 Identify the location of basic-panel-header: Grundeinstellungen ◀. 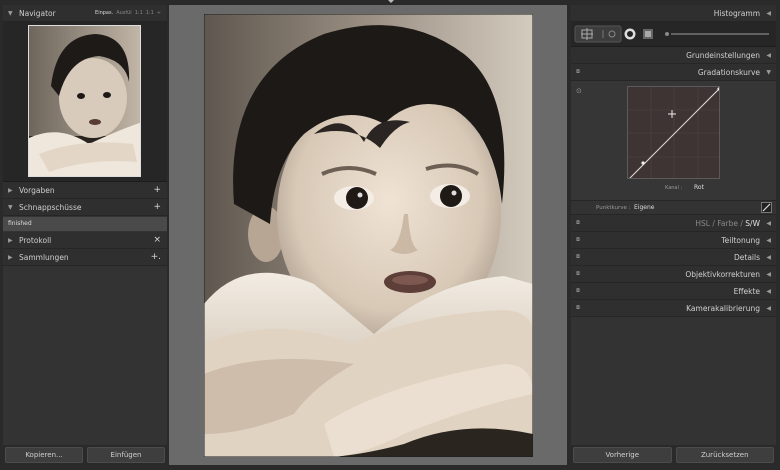
(673, 55).